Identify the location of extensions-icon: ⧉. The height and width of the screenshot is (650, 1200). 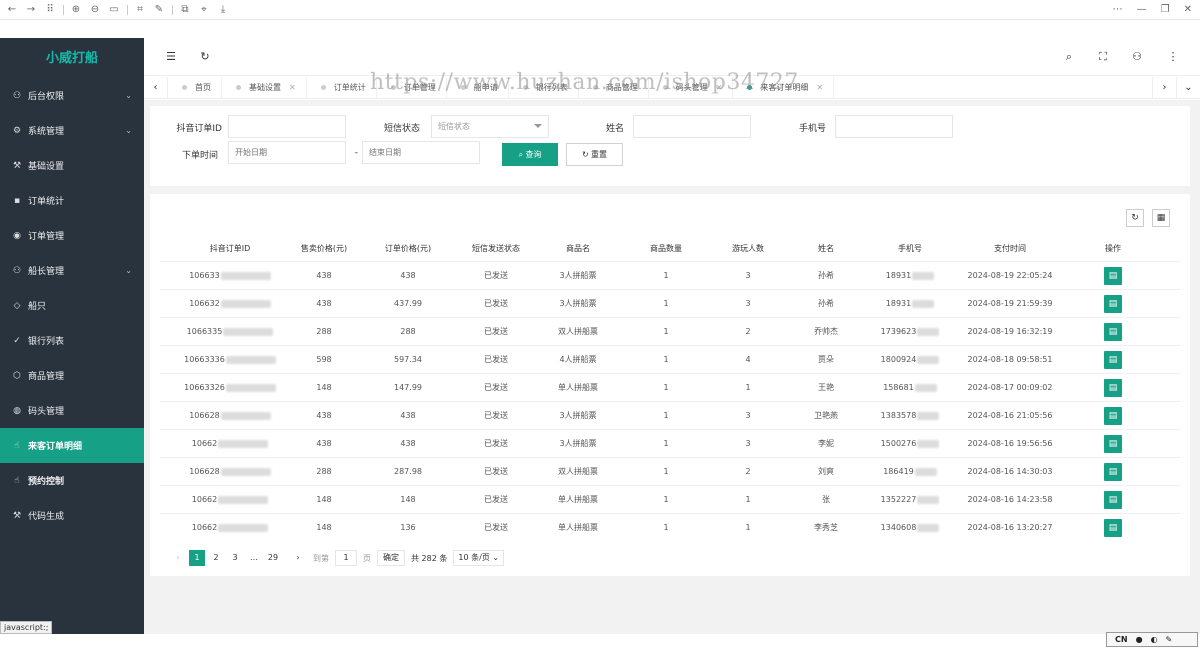
(185, 10).